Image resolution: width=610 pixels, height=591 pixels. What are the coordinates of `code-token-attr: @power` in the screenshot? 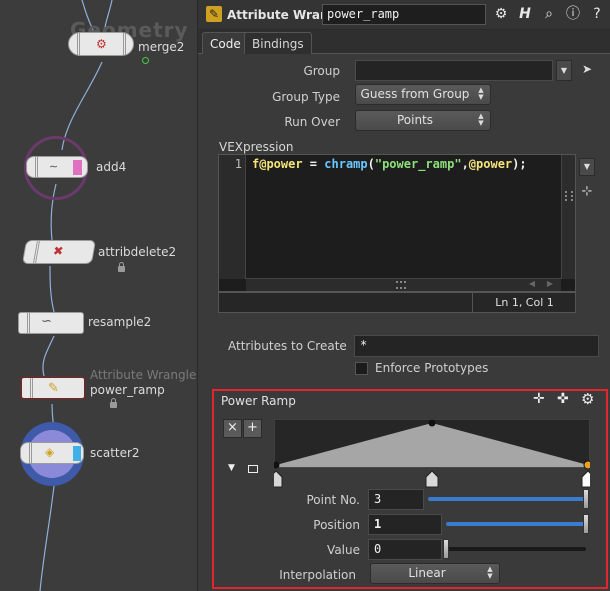 It's located at (490, 164).